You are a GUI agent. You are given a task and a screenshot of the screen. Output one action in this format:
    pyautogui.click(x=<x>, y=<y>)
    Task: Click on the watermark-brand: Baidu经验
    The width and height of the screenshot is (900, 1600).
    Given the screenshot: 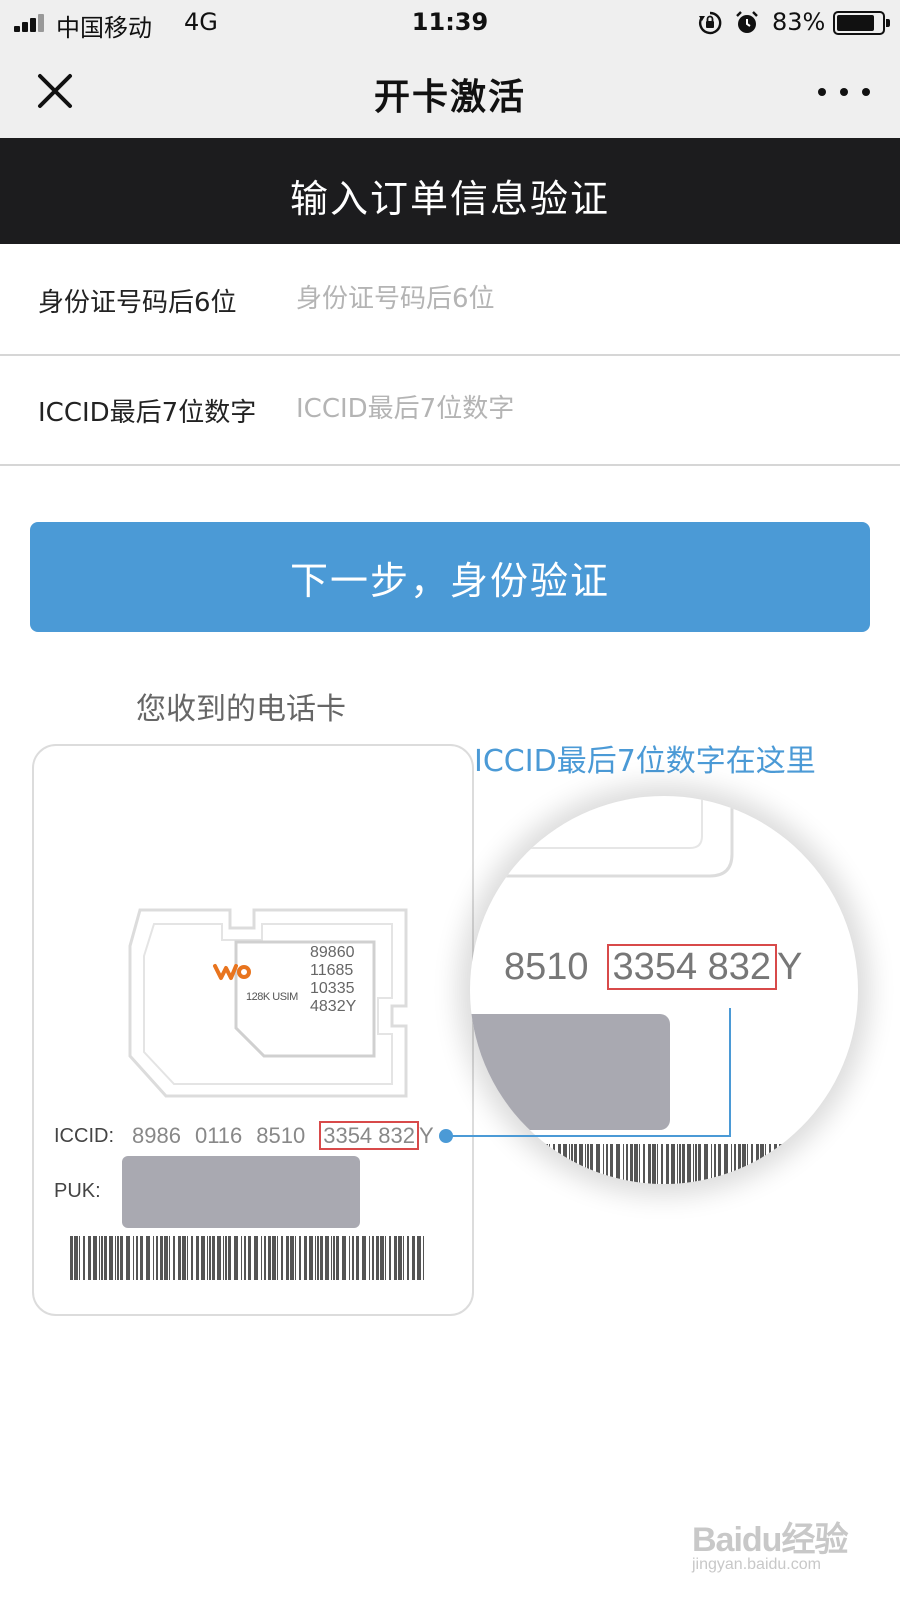 What is the action you would take?
    pyautogui.click(x=770, y=1540)
    